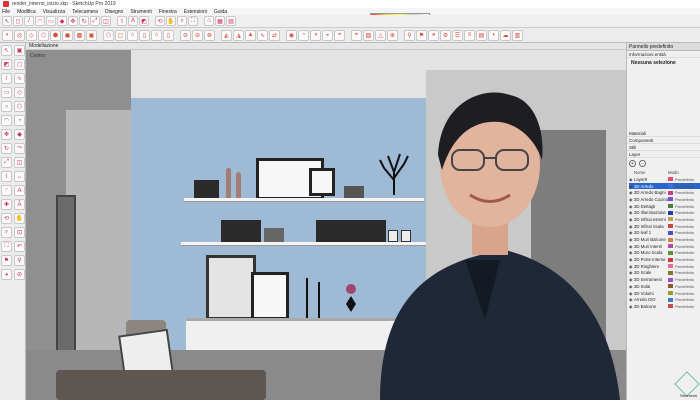 The image size is (700, 400). I want to click on axes-tool-icon: ✚, so click(6, 204).